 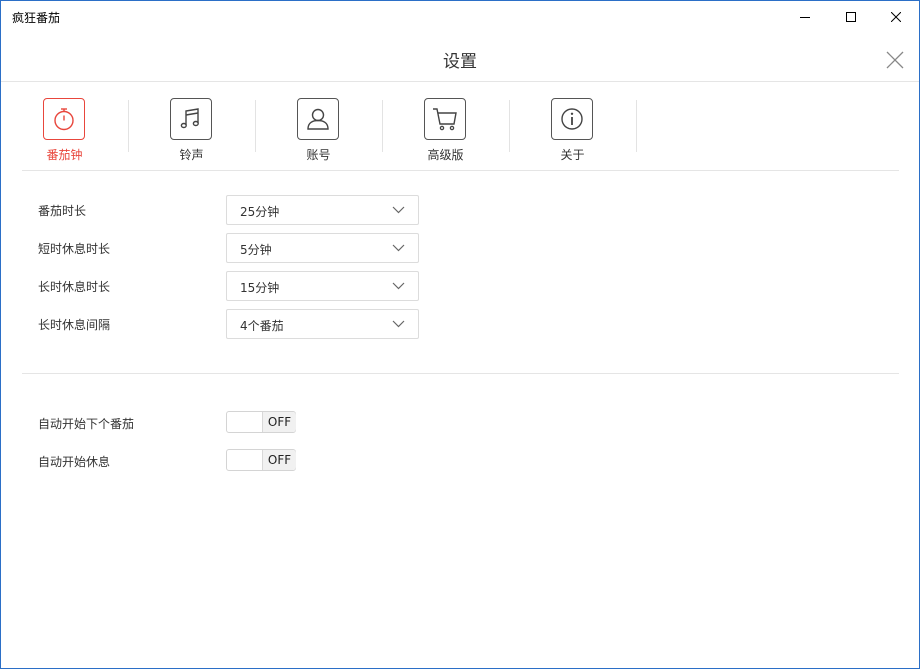 I want to click on short-break-duration-label: 短时休息时长, so click(x=74, y=249).